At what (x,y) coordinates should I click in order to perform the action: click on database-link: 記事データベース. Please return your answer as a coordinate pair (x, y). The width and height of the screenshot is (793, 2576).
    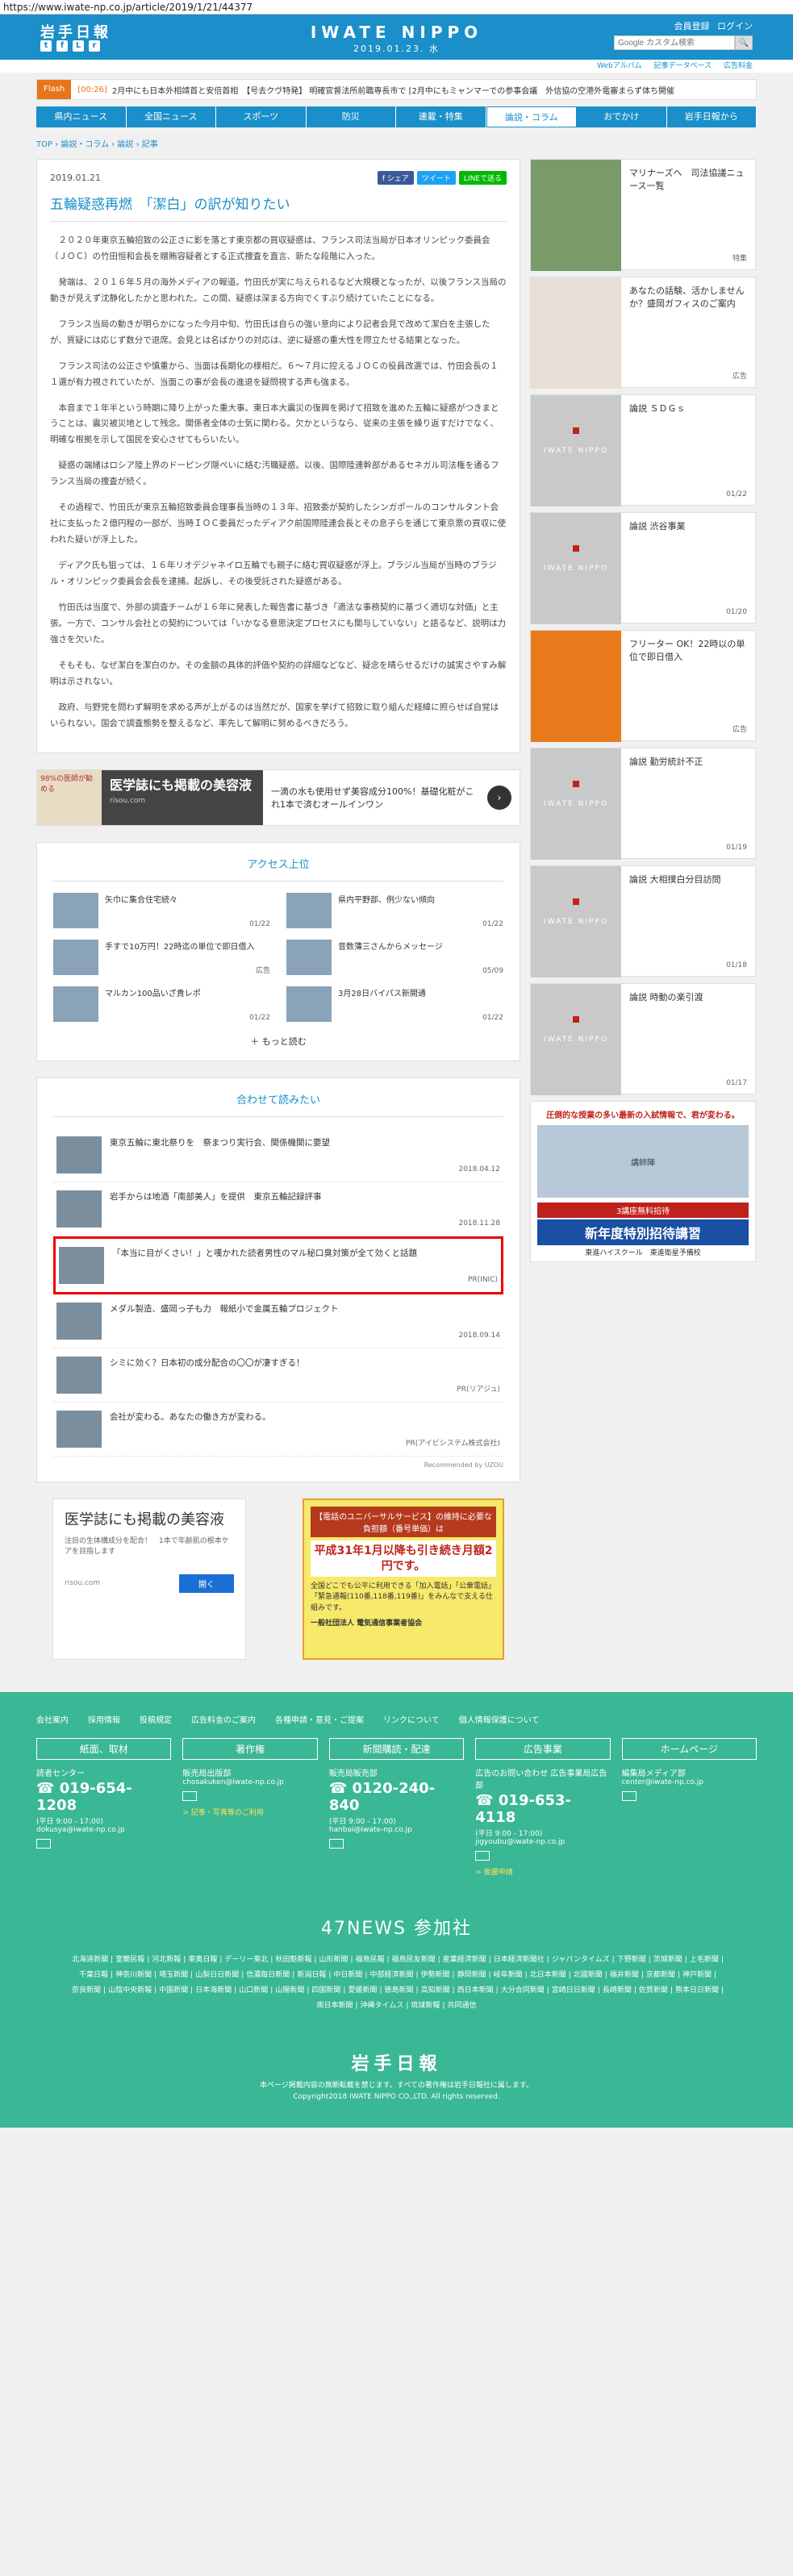
    Looking at the image, I should click on (683, 66).